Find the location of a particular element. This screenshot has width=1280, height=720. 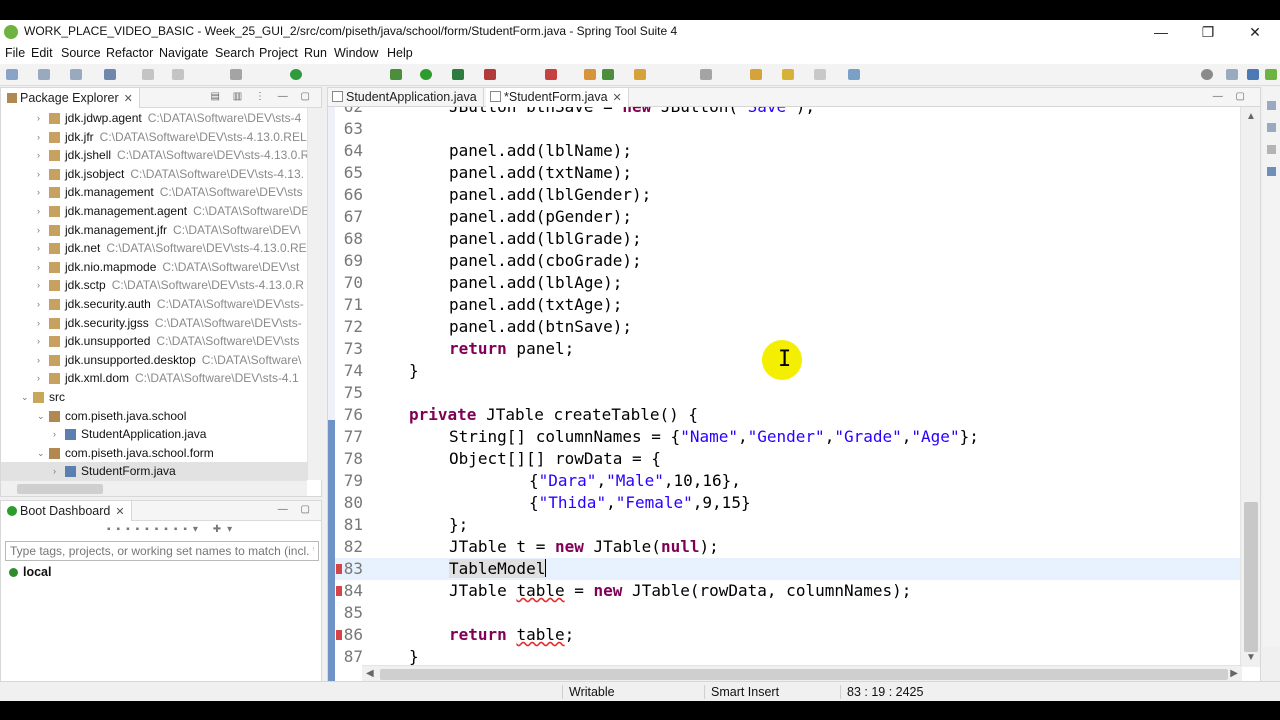

code-line: 72 panel.add(btnSave); is located at coordinates (787, 327).